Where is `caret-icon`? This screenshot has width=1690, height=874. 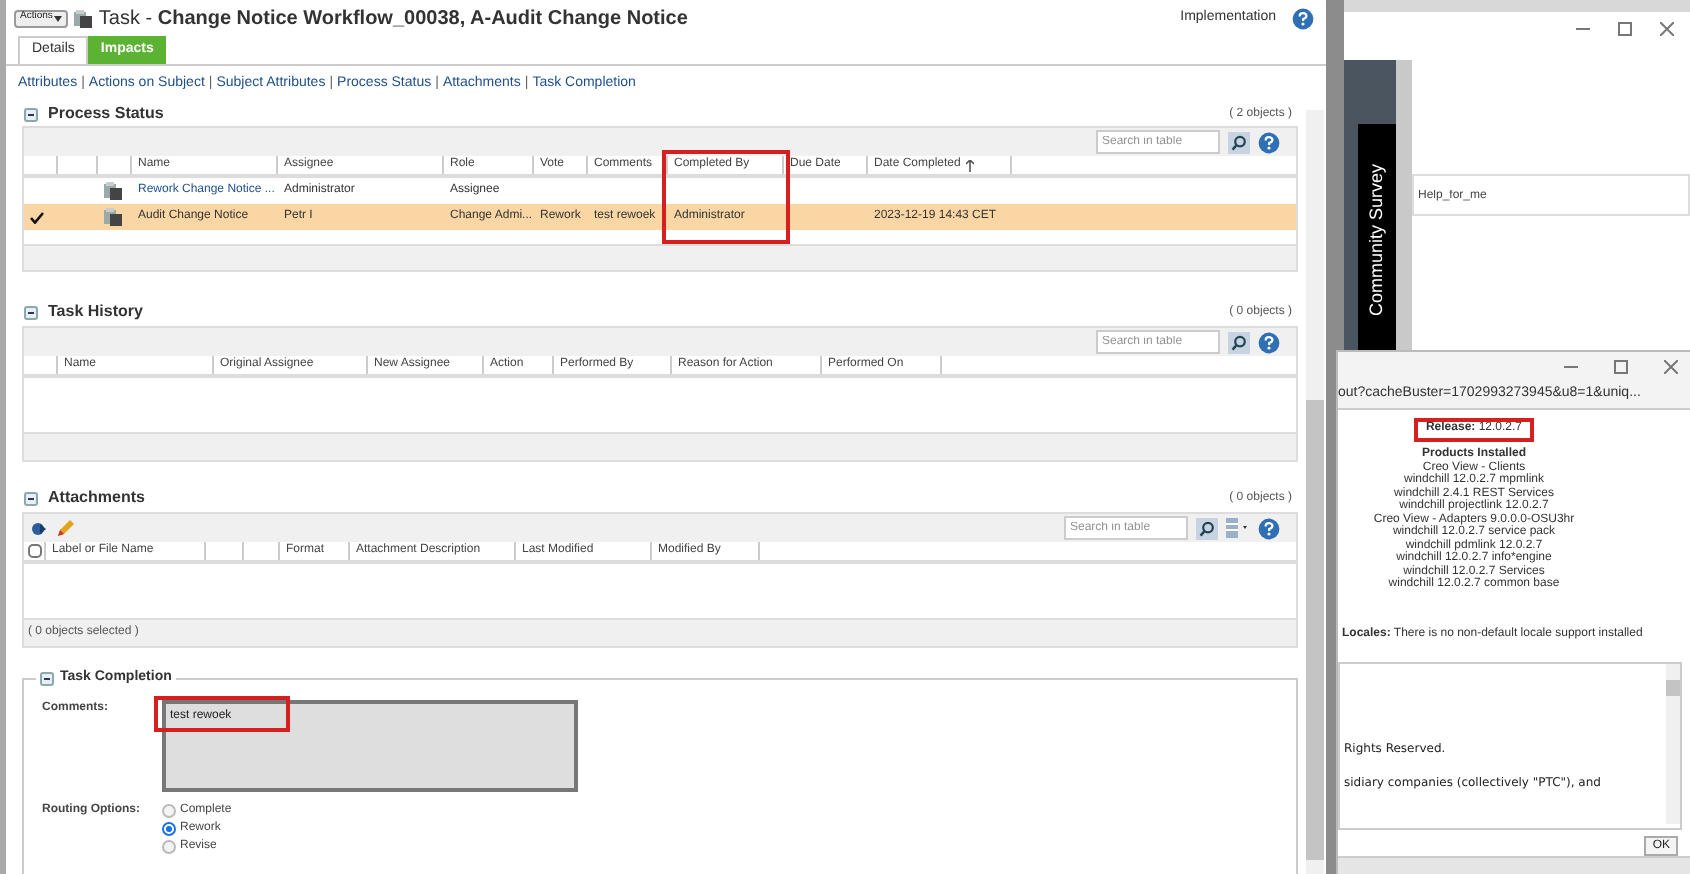
caret-icon is located at coordinates (58, 18).